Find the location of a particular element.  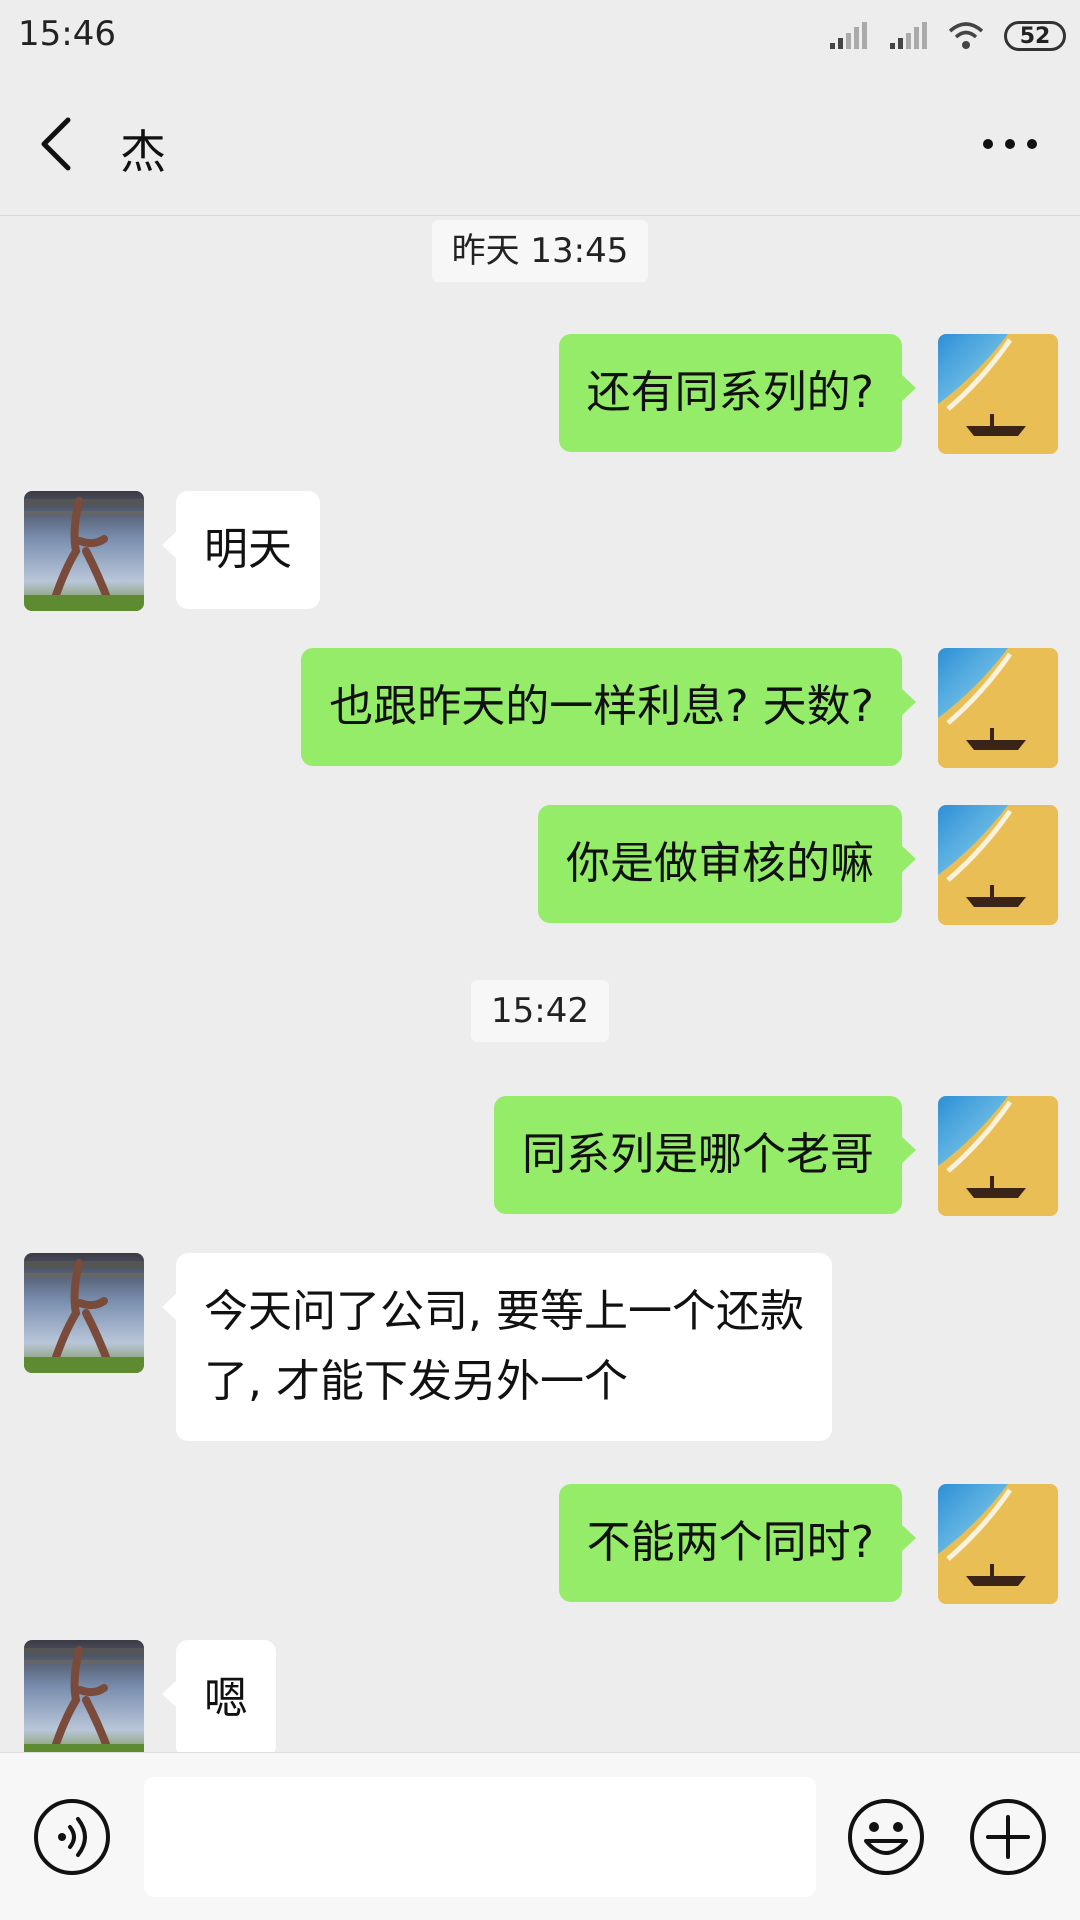

more-dots-icon is located at coordinates (1010, 144).